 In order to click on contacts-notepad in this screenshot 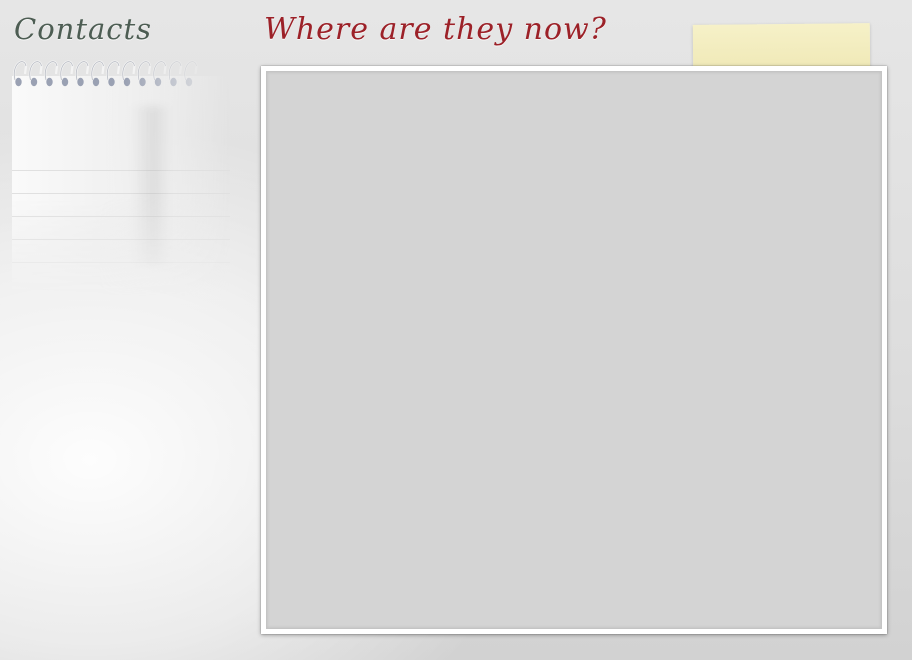, I will do `click(120, 175)`.